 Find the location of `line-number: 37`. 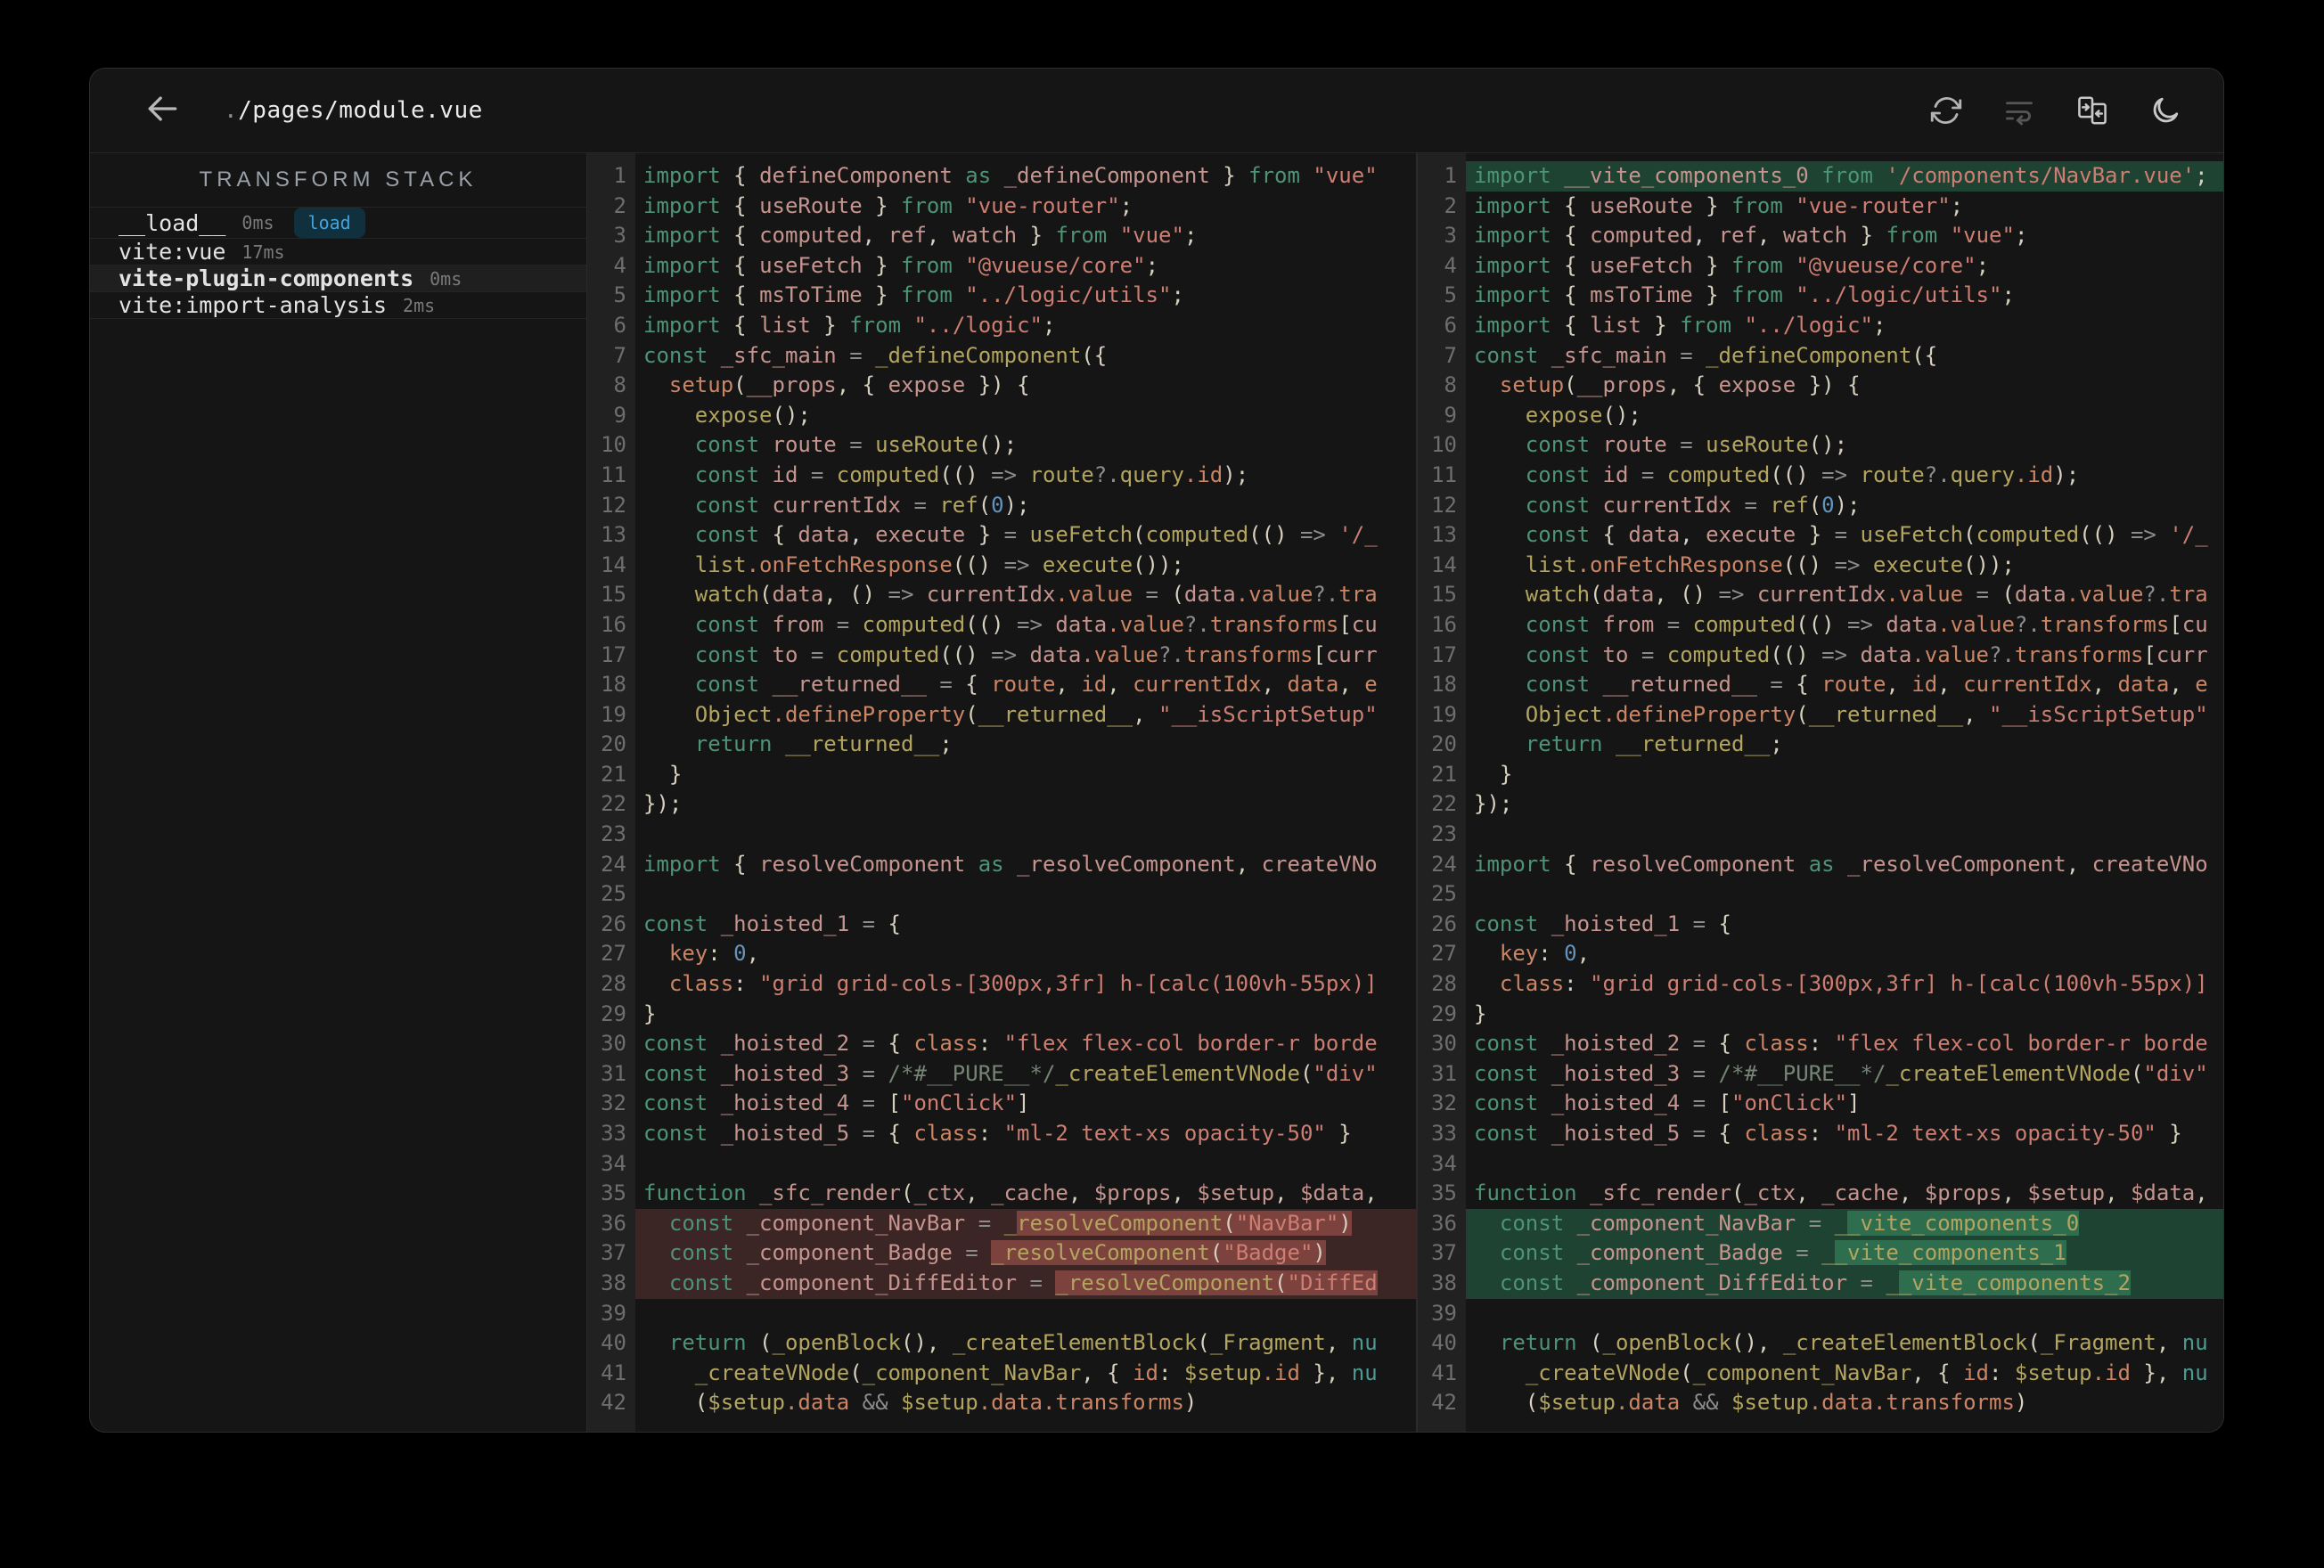

line-number: 37 is located at coordinates (1444, 1253).